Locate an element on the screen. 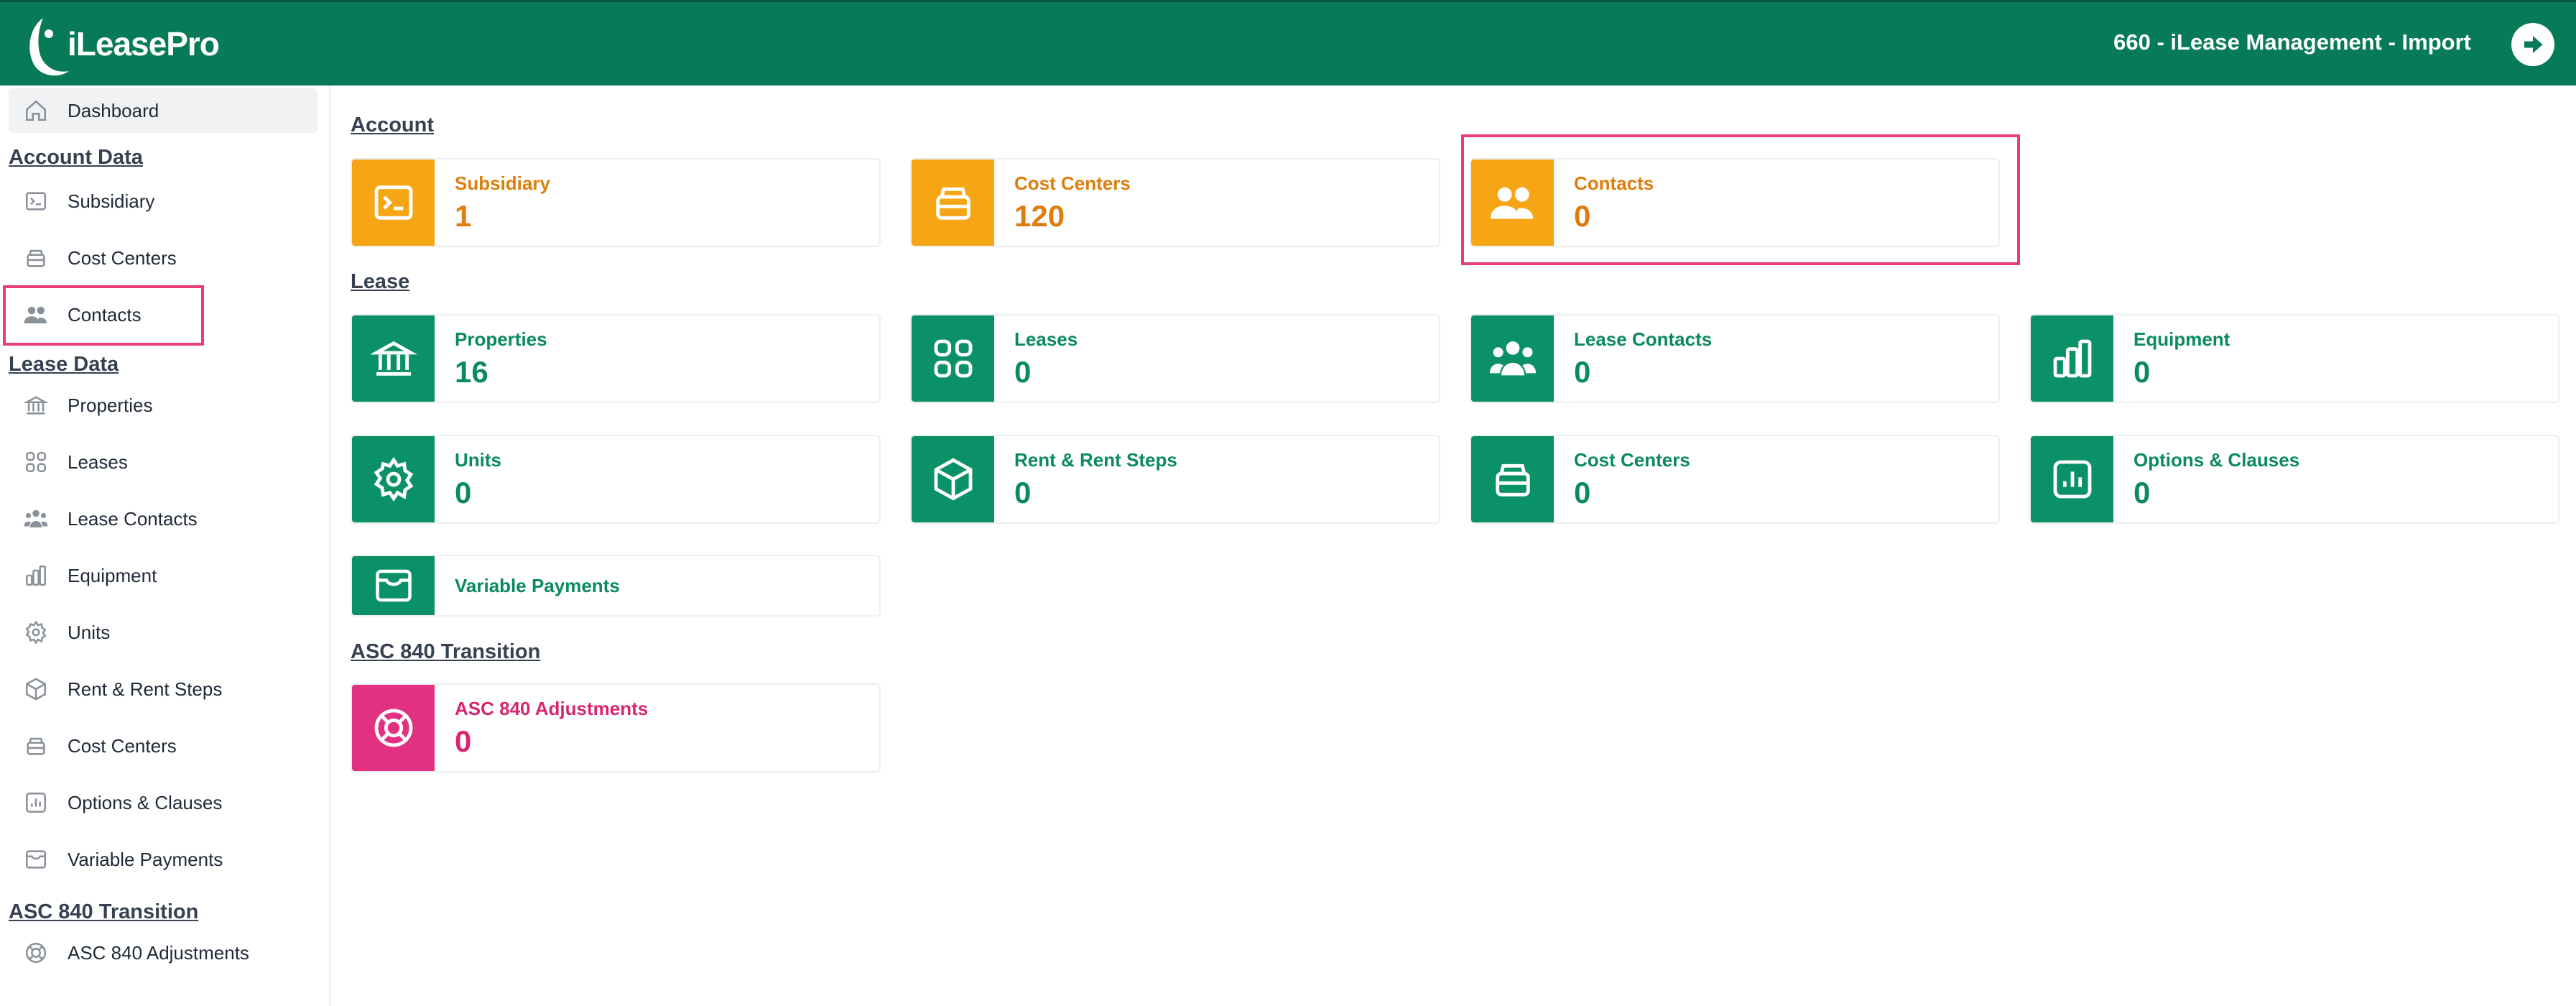 The image size is (2576, 1006). card-properties: Properties 16 is located at coordinates (616, 358).